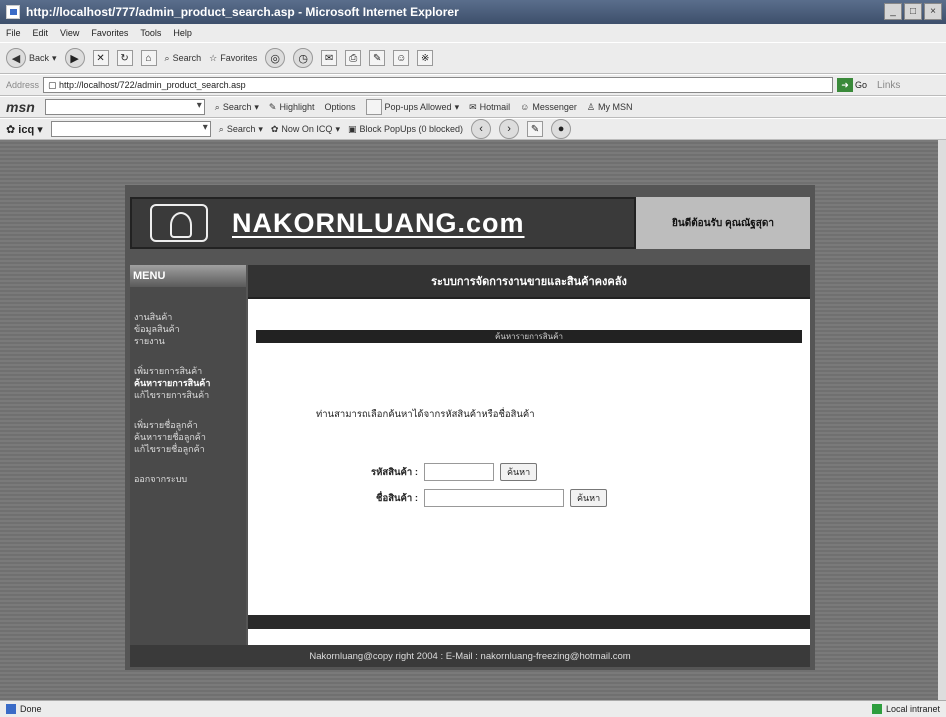 The width and height of the screenshot is (946, 717). What do you see at coordinates (130, 129) in the screenshot?
I see `icq-search-input` at bounding box center [130, 129].